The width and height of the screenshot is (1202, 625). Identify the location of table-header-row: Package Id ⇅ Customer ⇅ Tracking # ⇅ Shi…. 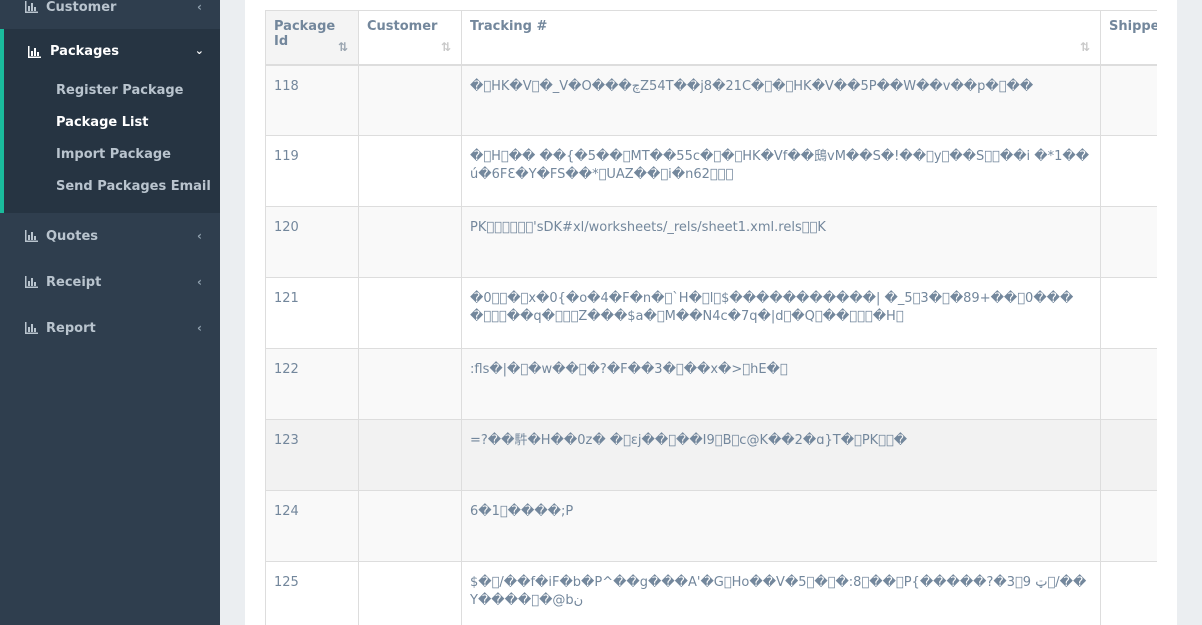
(711, 38).